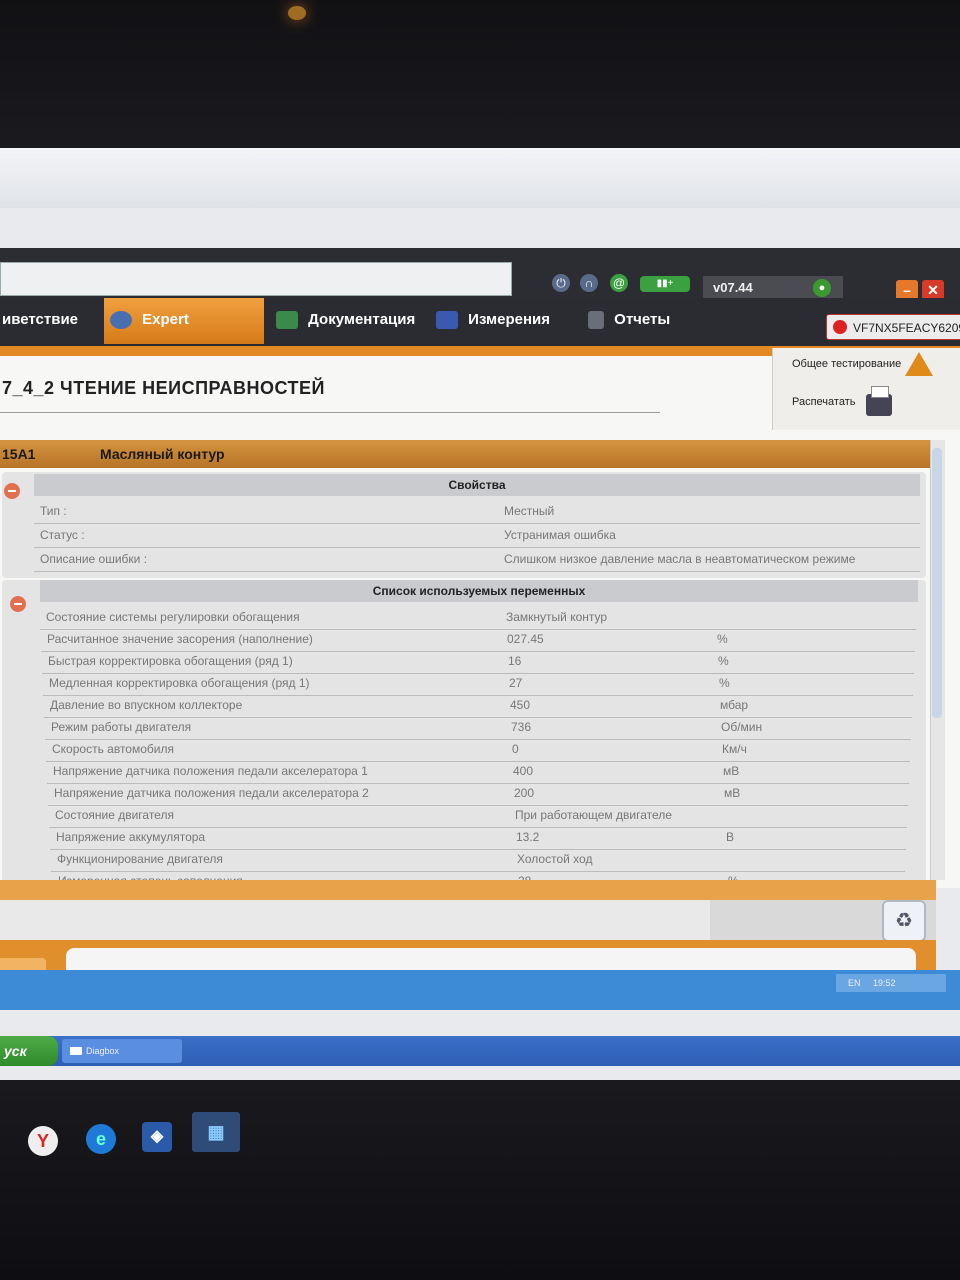 The image size is (960, 1280). I want to click on property-value: Устранимая ошибка, so click(560, 535).